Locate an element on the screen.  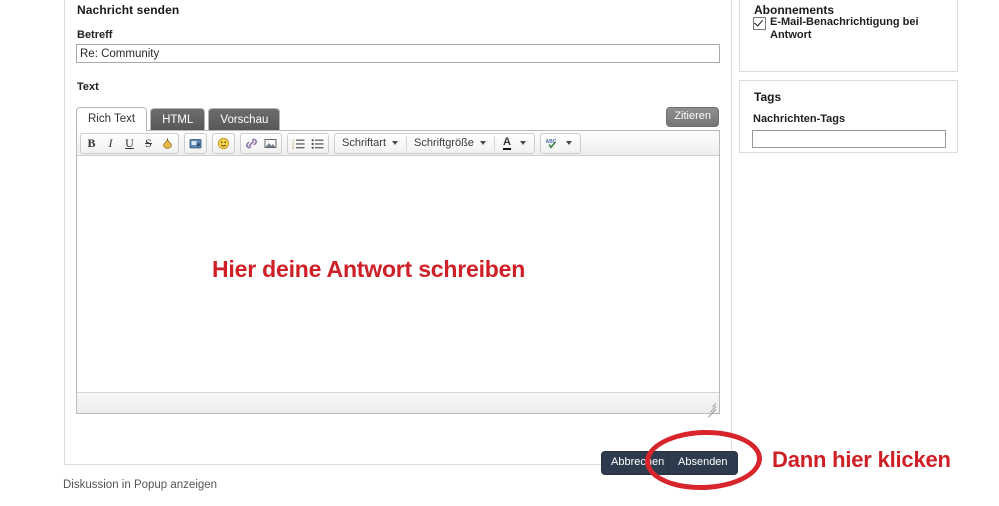
toolbar-group-media is located at coordinates (195, 143).